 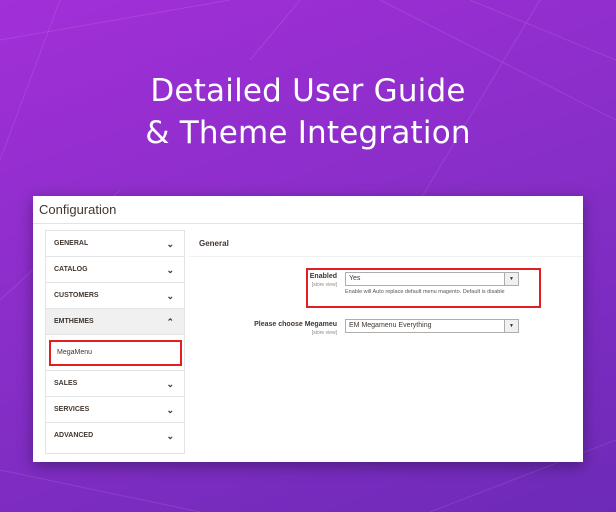 I want to click on hero-line-2: & Theme Integration, so click(x=308, y=133).